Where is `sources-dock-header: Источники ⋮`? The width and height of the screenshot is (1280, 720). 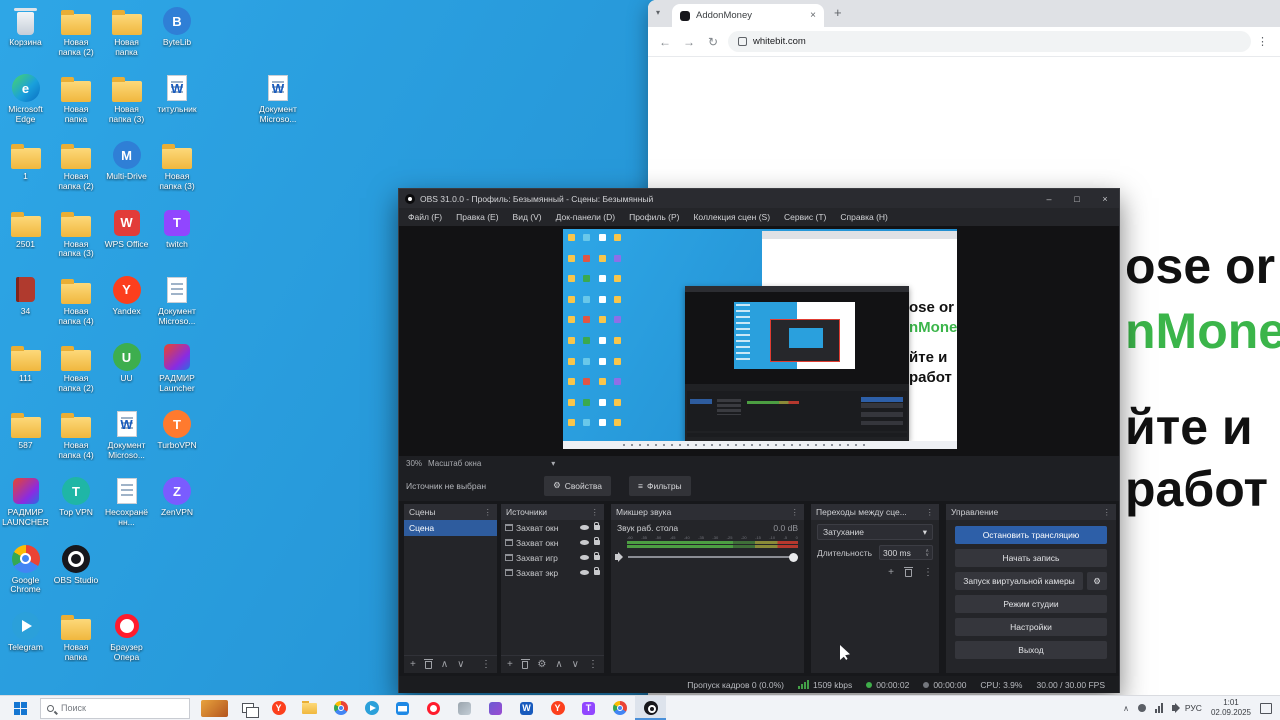 sources-dock-header: Источники ⋮ is located at coordinates (552, 512).